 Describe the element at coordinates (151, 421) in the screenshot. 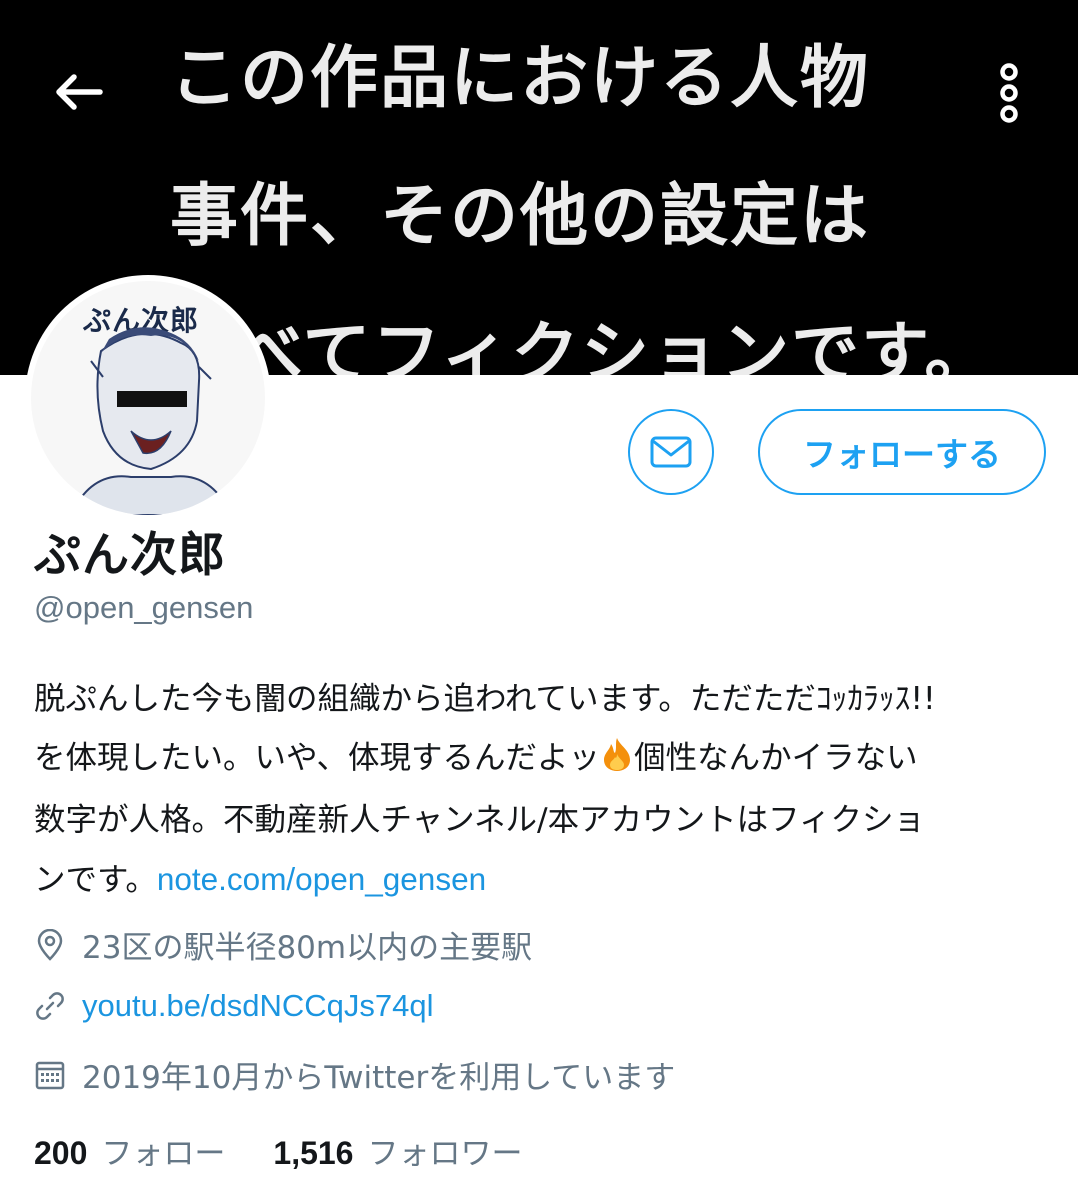

I see `avatar-illustration` at that location.